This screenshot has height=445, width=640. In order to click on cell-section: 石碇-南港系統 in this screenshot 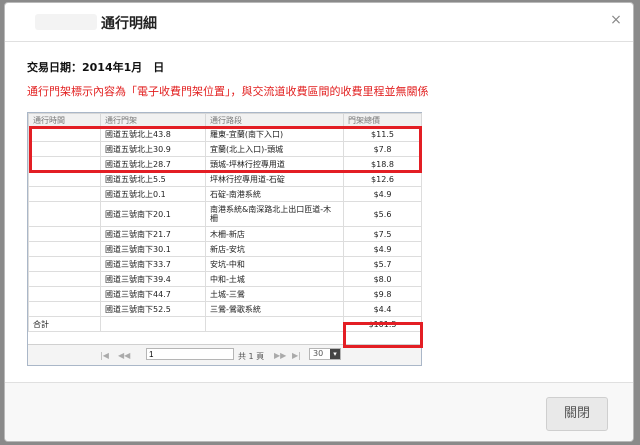, I will do `click(274, 194)`.